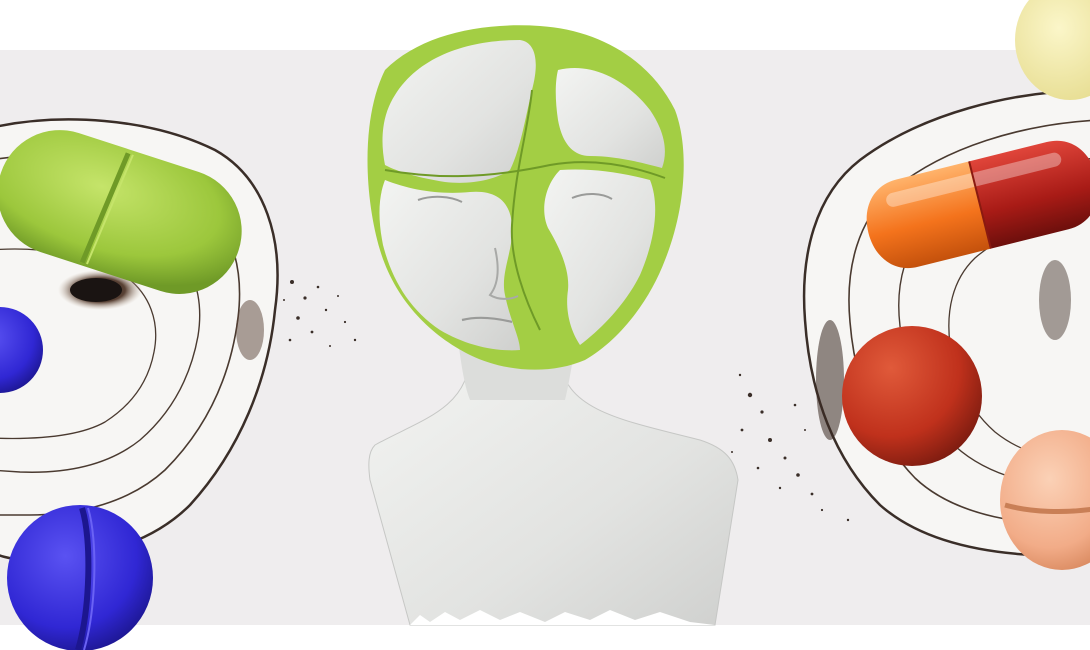 The height and width of the screenshot is (650, 1090). What do you see at coordinates (80, 577) in the screenshot?
I see `blue-pill-bottom` at bounding box center [80, 577].